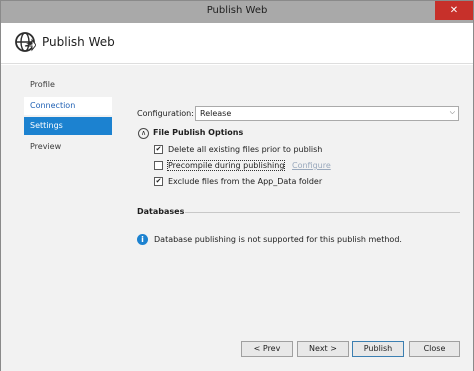 Image resolution: width=474 pixels, height=371 pixels. What do you see at coordinates (142, 239) in the screenshot?
I see `info-icon: i` at bounding box center [142, 239].